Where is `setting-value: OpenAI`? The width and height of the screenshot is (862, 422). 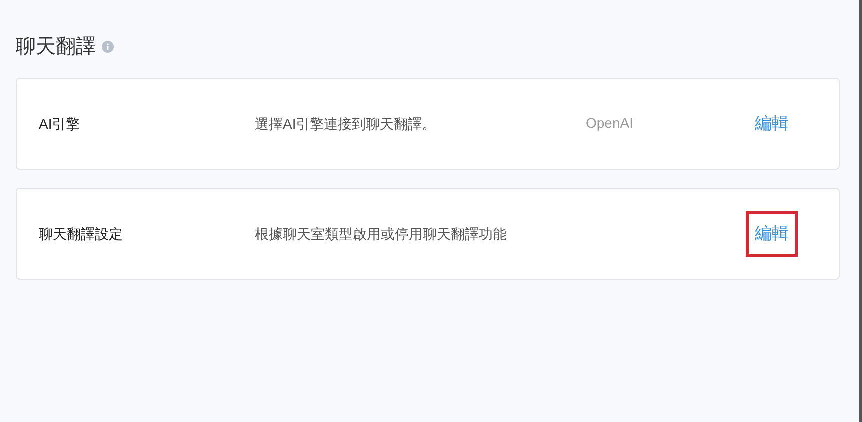
setting-value: OpenAI is located at coordinates (610, 123).